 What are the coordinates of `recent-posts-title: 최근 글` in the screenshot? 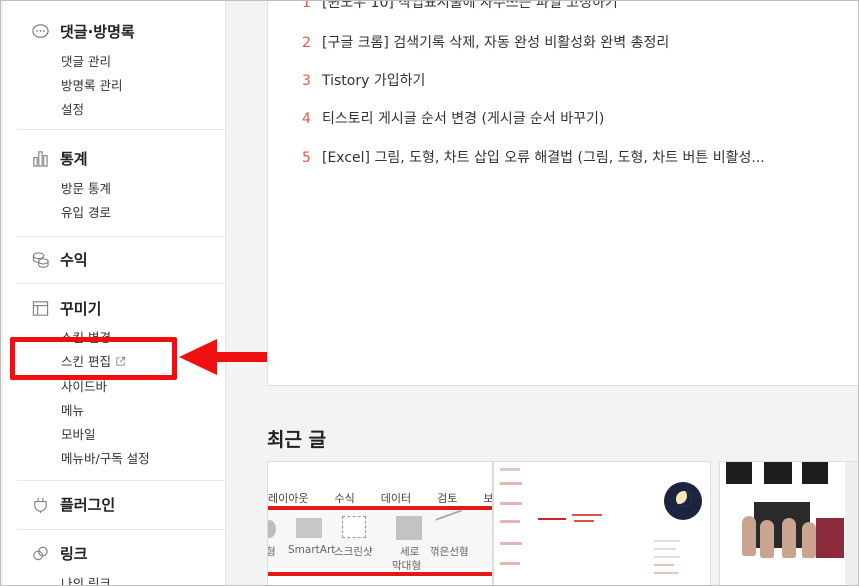 It's located at (297, 440).